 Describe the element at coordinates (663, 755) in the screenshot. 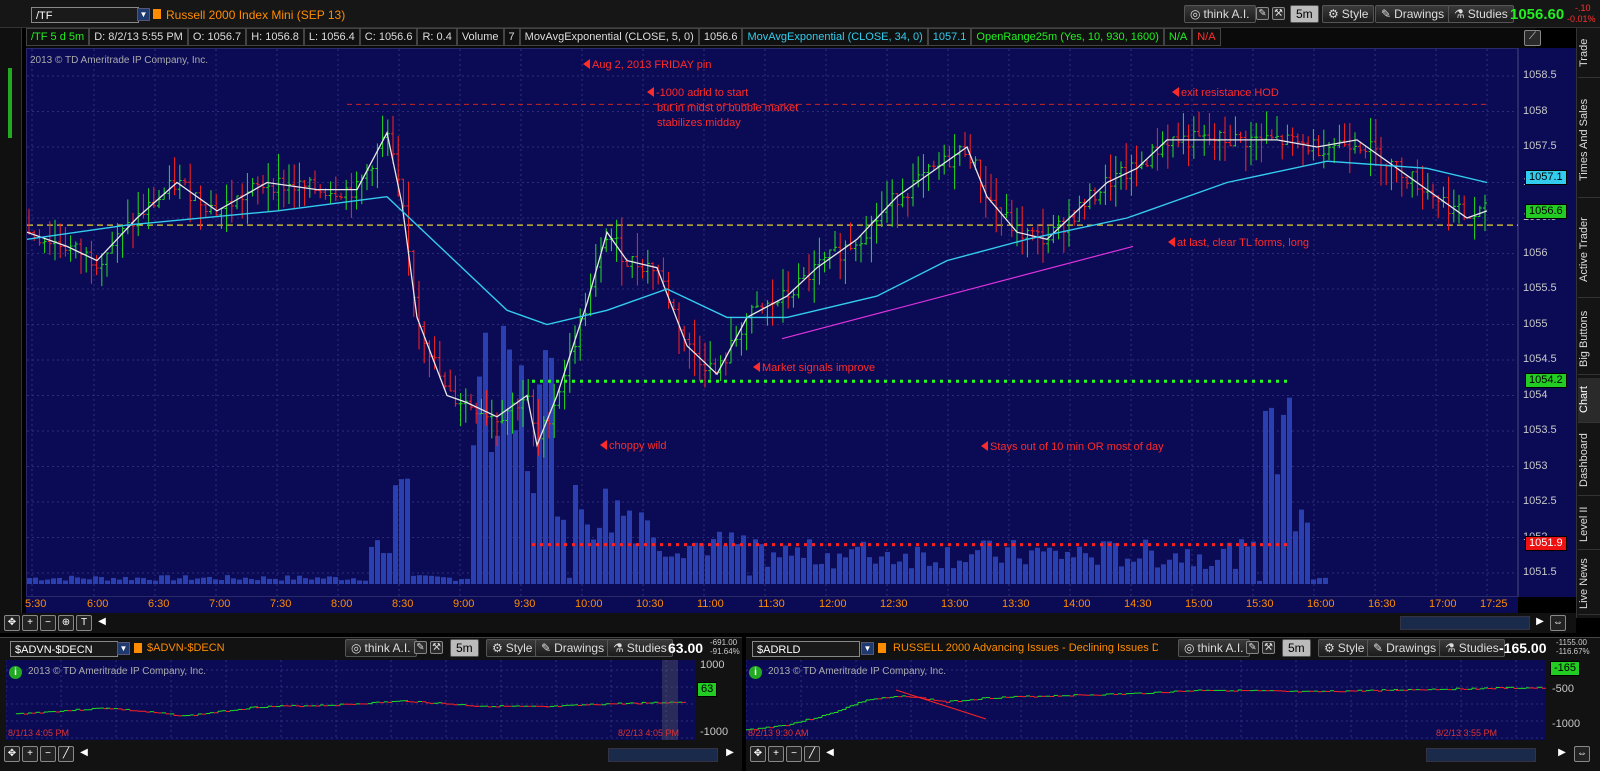

I see `adv-dec-scrollbar` at that location.